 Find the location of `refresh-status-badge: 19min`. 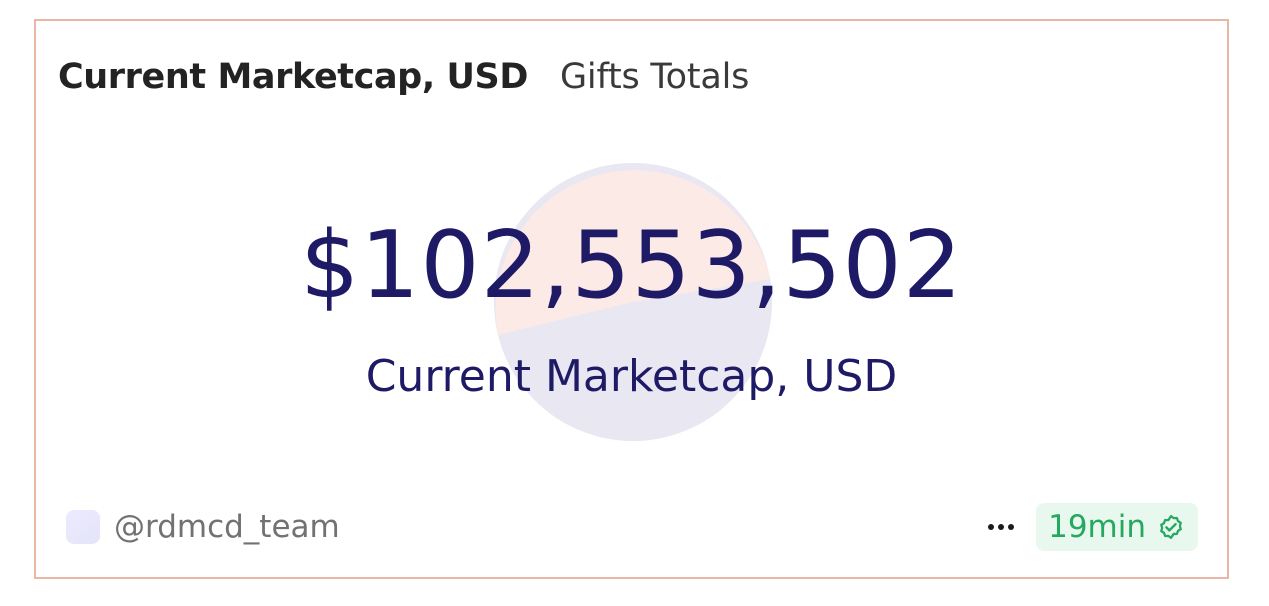

refresh-status-badge: 19min is located at coordinates (1117, 527).